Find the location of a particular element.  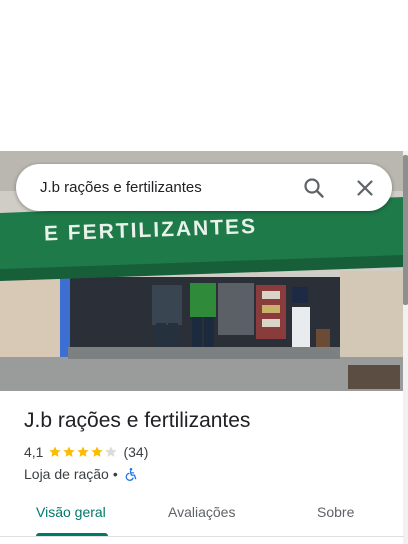

search-icon is located at coordinates (314, 188).